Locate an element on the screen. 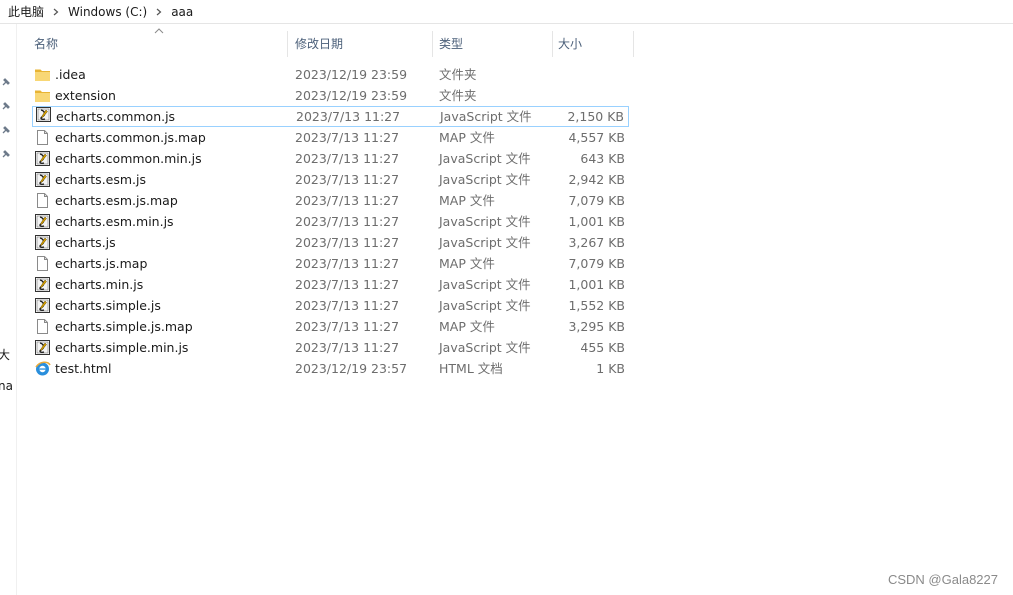 This screenshot has height=595, width=1013. file-name: .idea is located at coordinates (70, 74).